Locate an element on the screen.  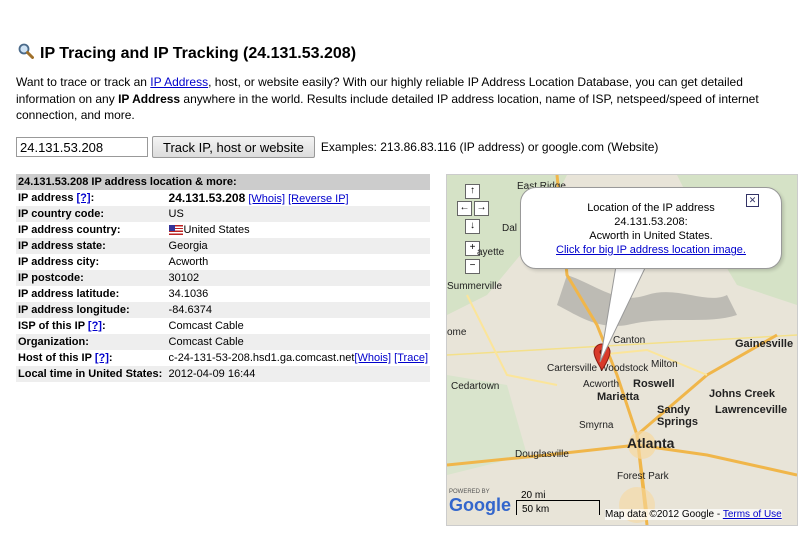
pan-left-button: ← is located at coordinates (464, 208).